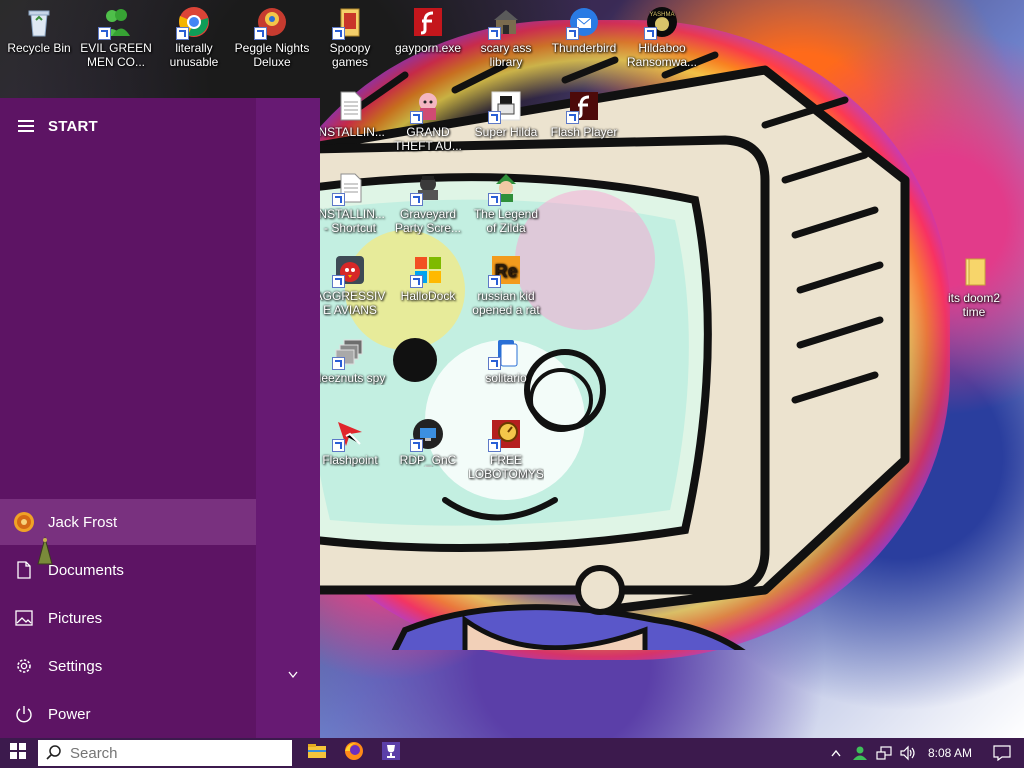 Image resolution: width=1024 pixels, height=768 pixels. Describe the element at coordinates (505, 189) in the screenshot. I see `zilda-icon` at that location.